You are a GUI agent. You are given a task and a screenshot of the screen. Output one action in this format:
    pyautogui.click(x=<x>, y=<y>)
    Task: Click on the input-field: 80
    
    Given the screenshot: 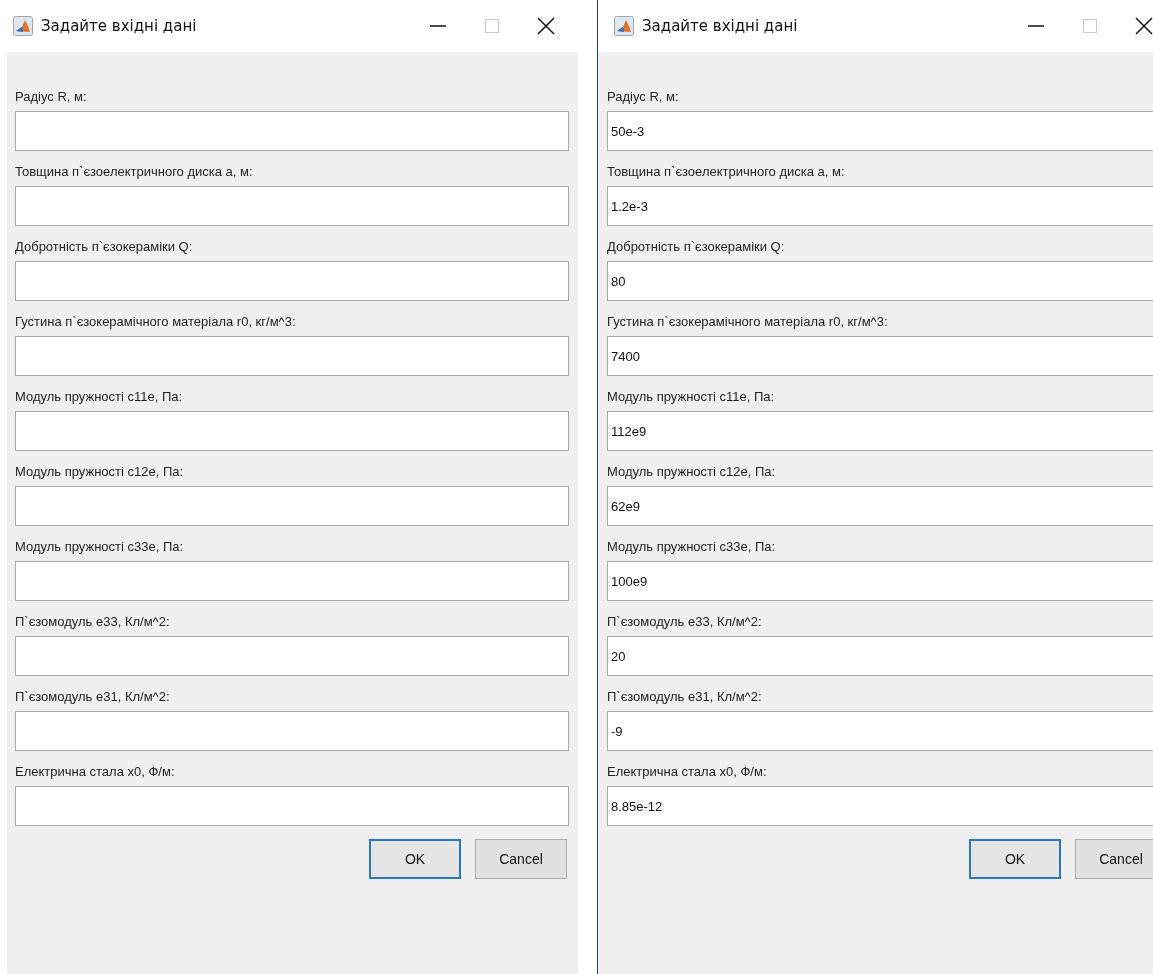 What is the action you would take?
    pyautogui.click(x=880, y=281)
    